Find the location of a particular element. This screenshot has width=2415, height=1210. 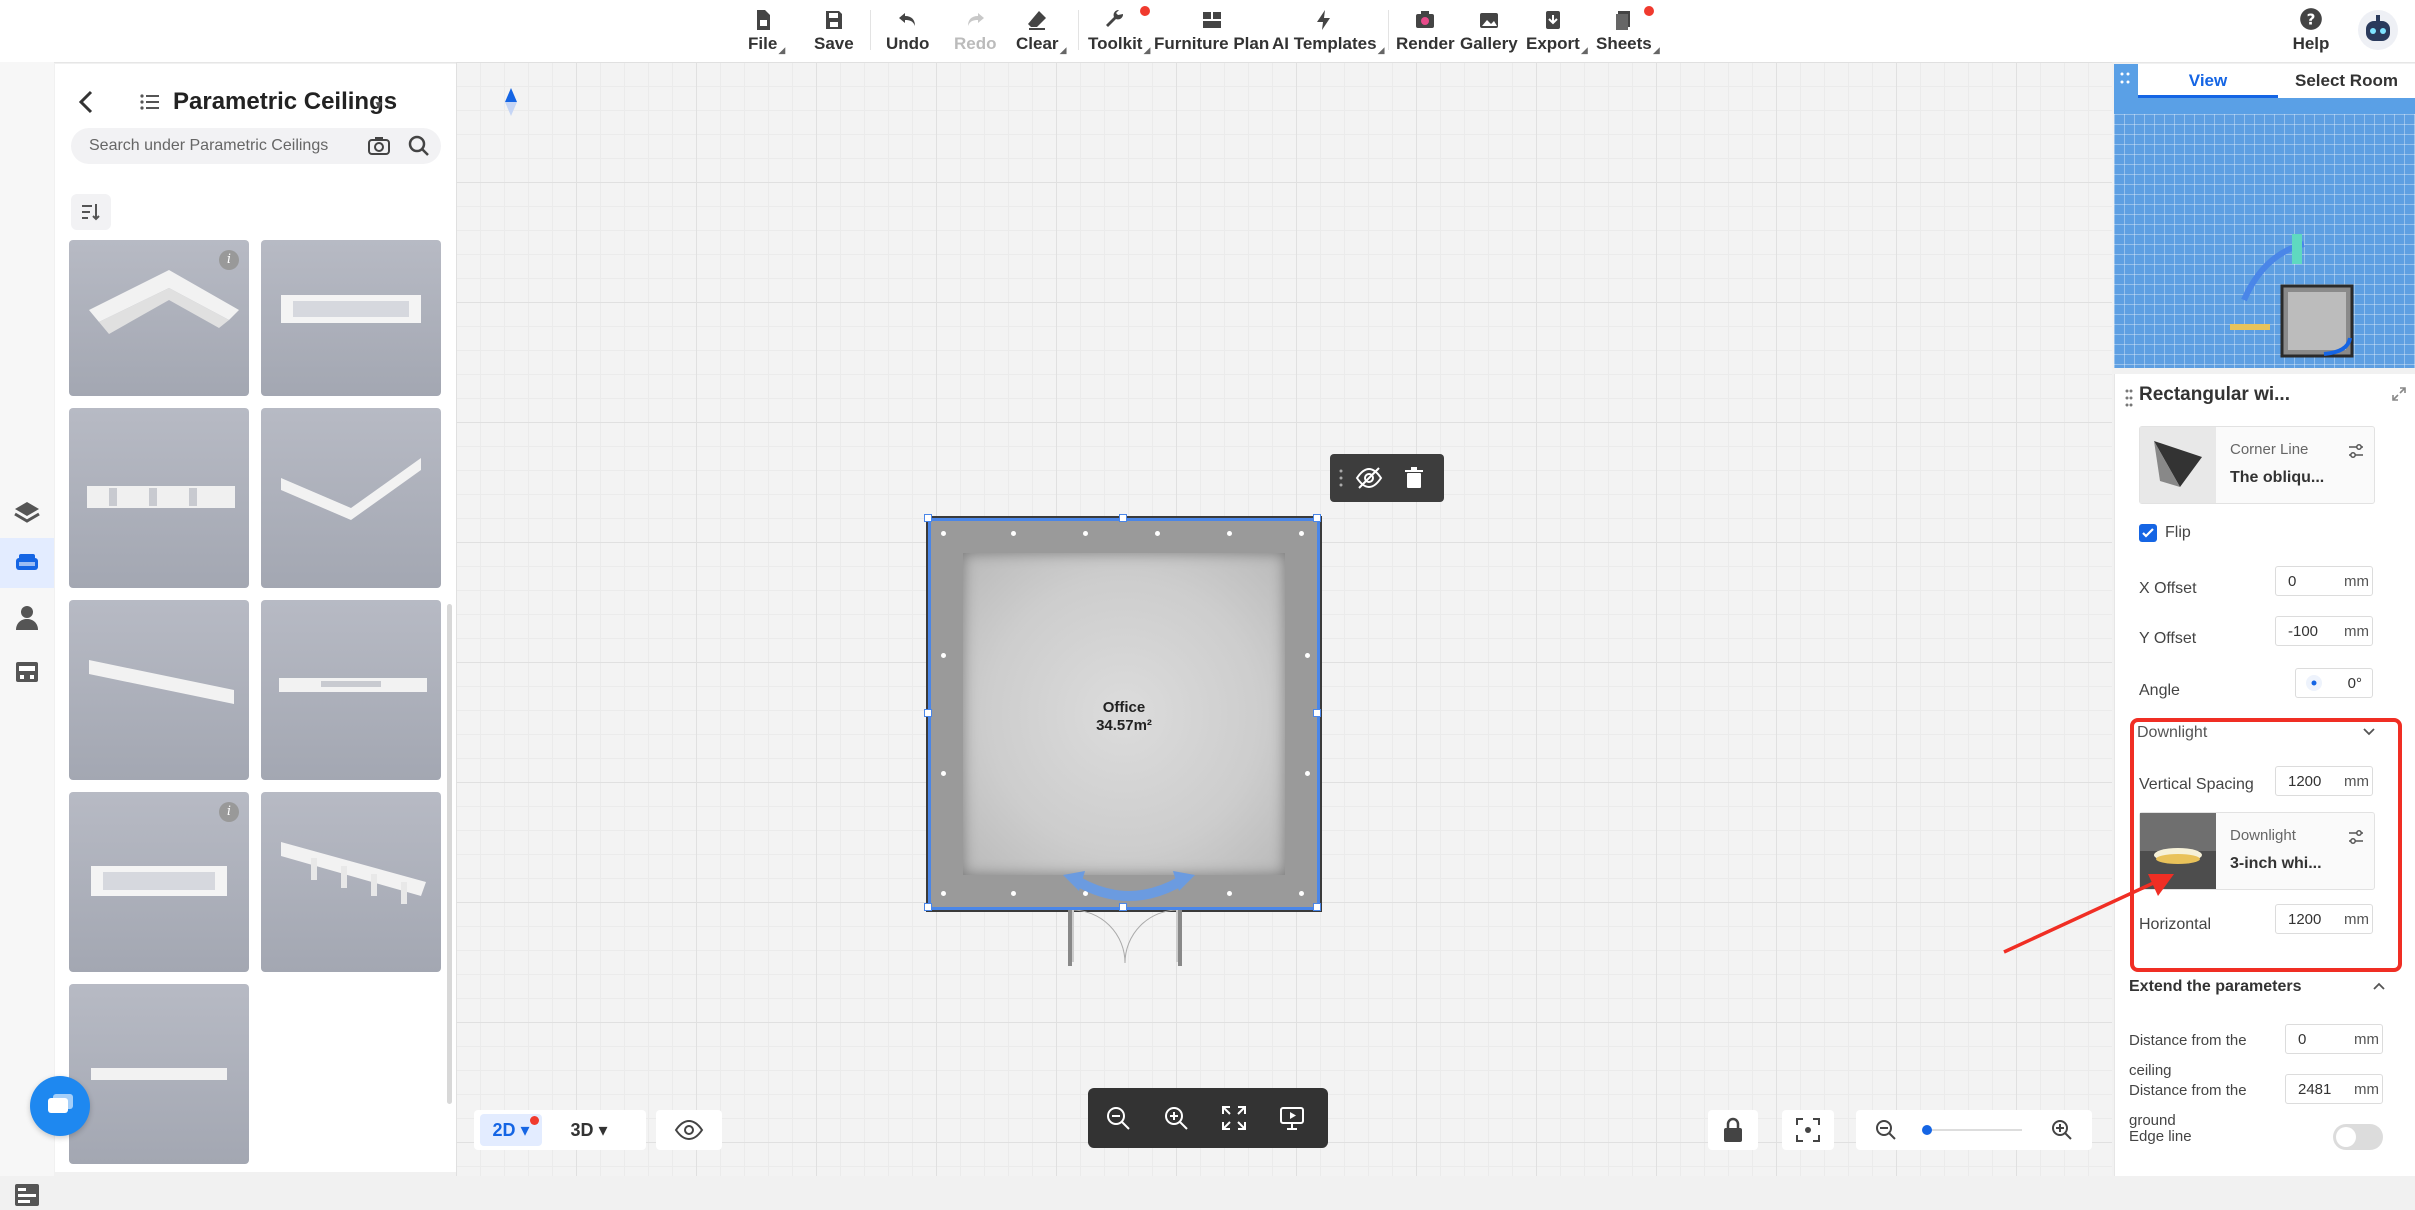

file-button: File ◢ is located at coordinates (766, 32).